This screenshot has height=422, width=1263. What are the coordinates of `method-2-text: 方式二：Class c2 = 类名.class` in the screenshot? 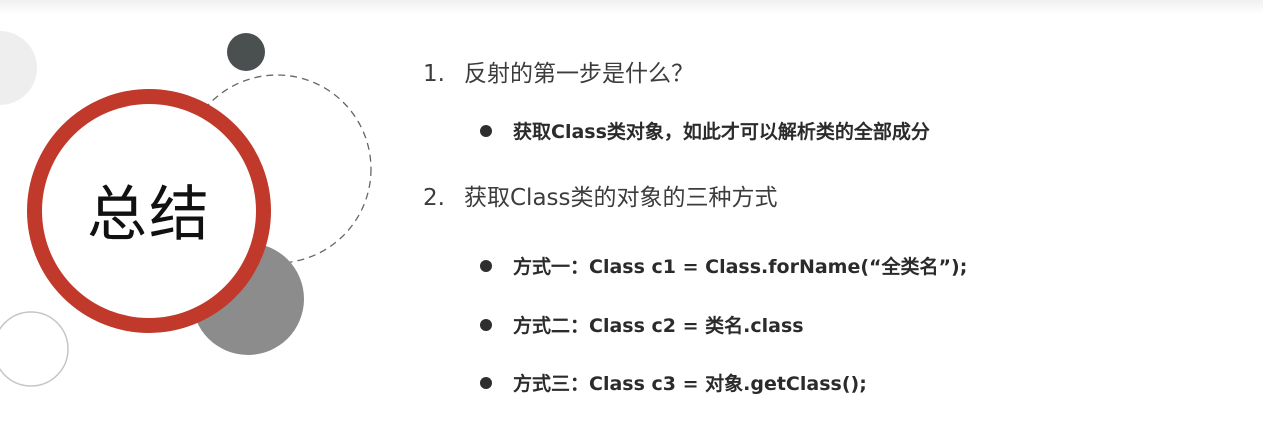 It's located at (658, 326).